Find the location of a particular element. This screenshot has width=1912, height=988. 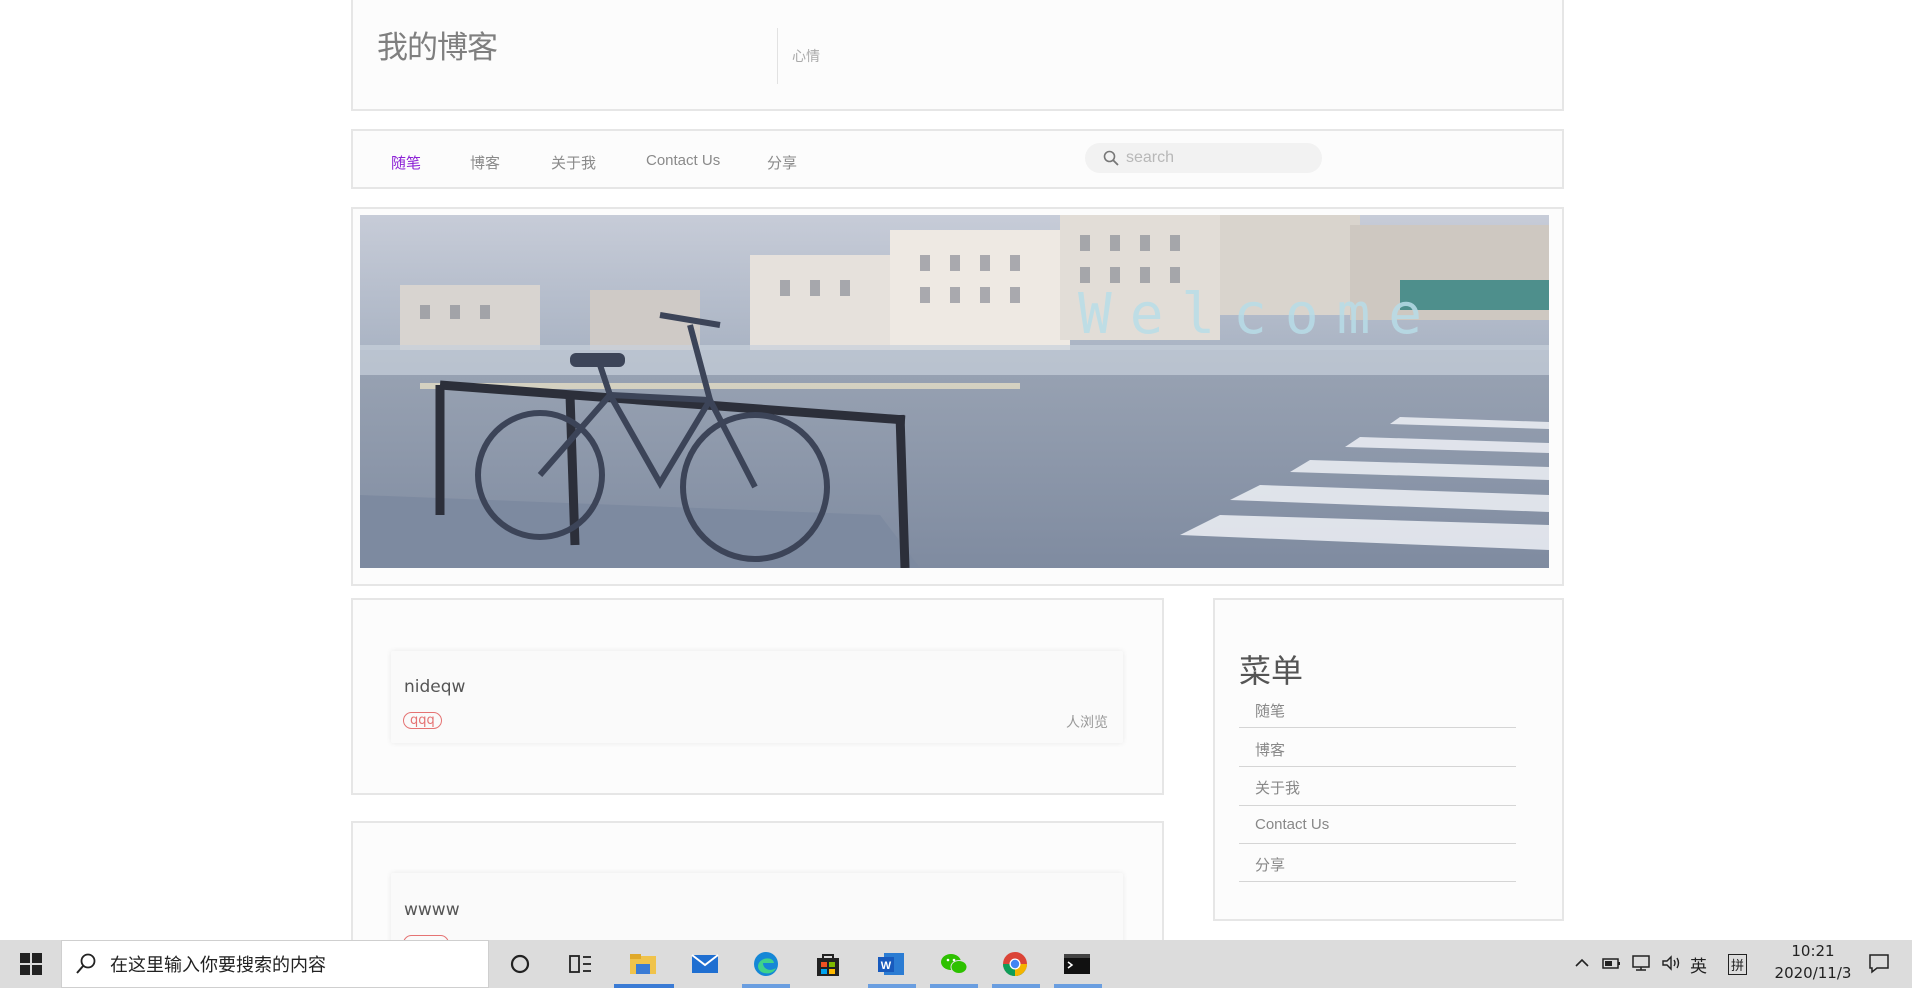

wechat-icon is located at coordinates (954, 964).